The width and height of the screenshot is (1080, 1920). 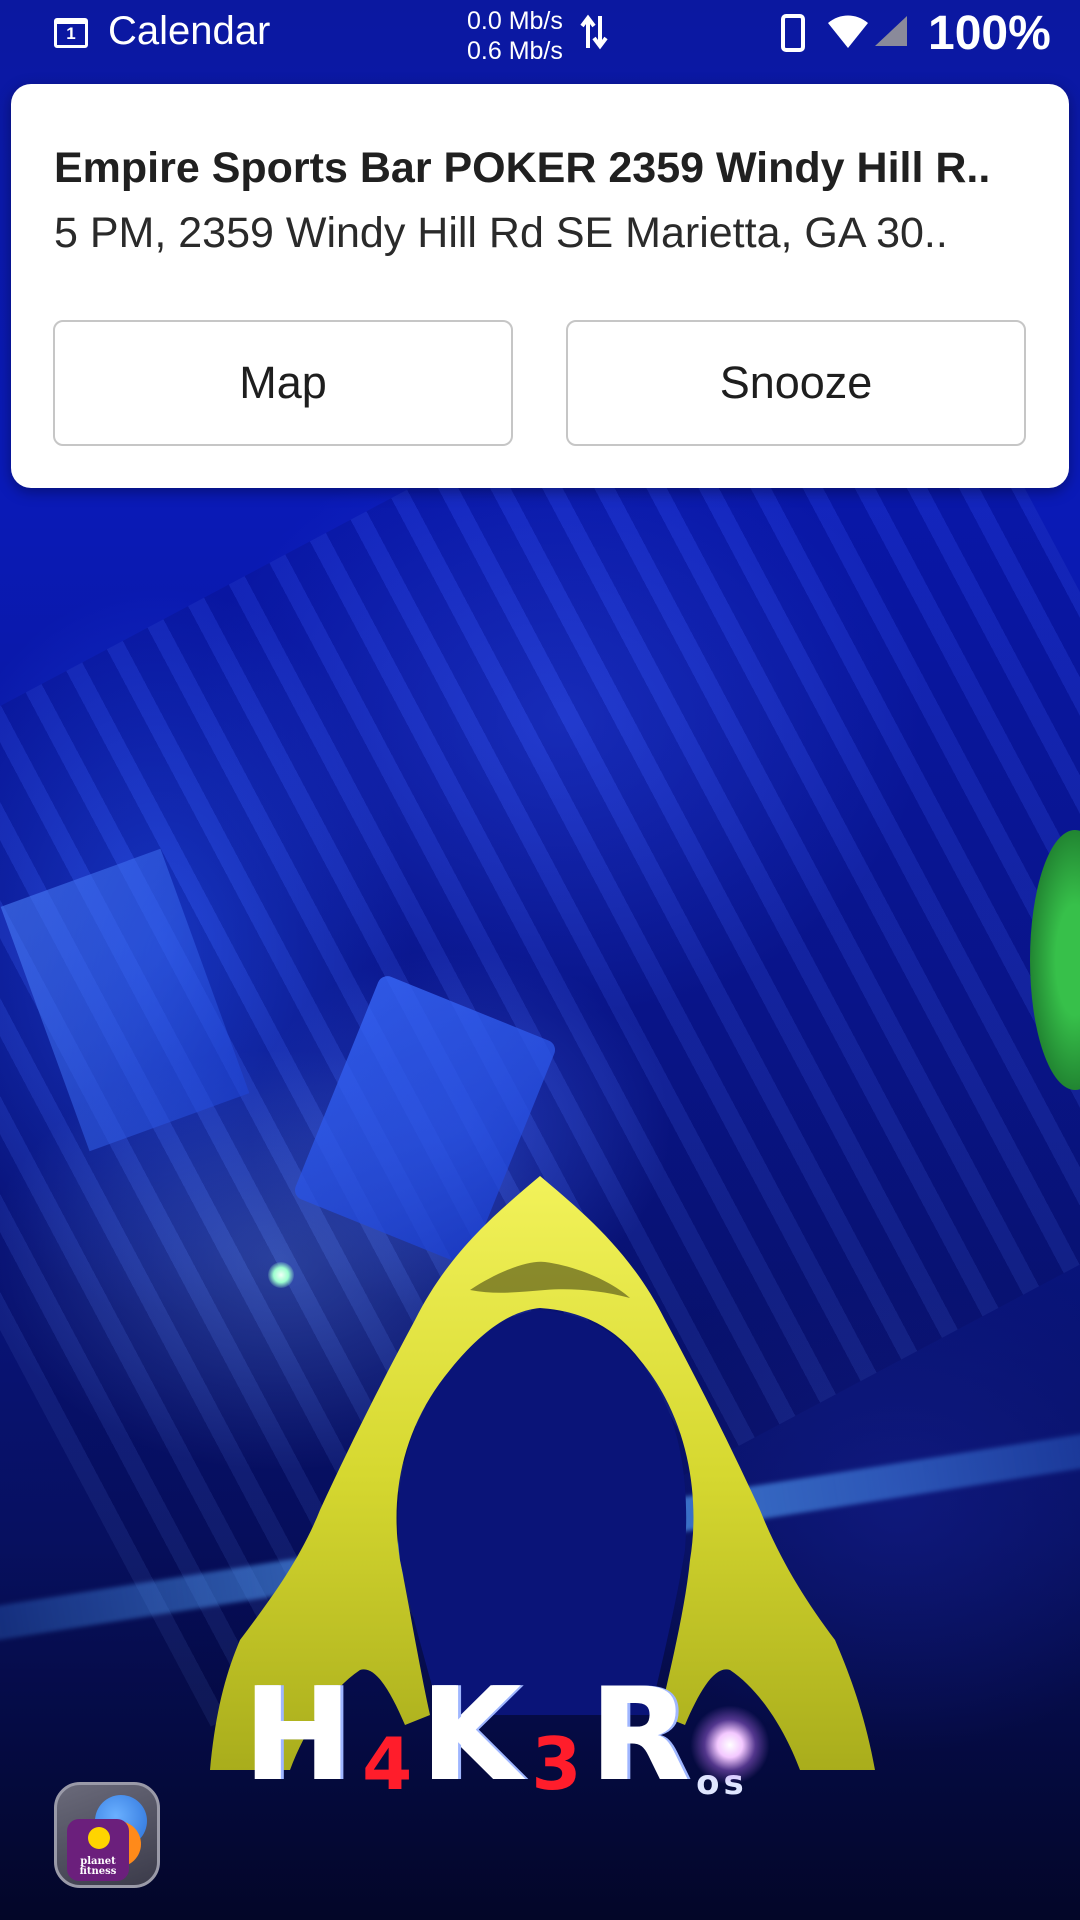 What do you see at coordinates (71, 33) in the screenshot?
I see `calendar-icon: 1` at bounding box center [71, 33].